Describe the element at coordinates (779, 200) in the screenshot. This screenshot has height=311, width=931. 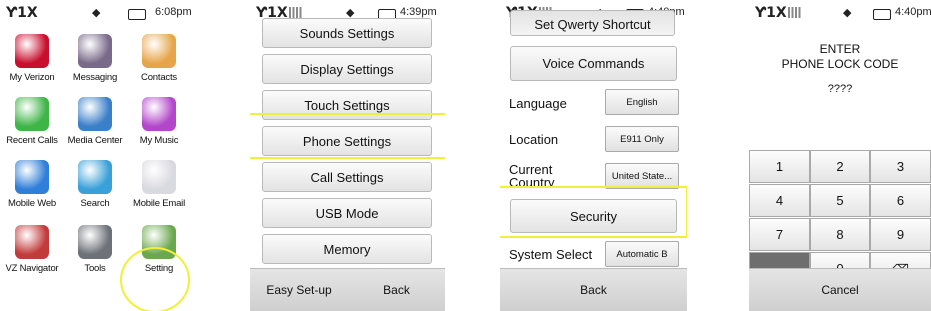
I see `key-4: 4` at that location.